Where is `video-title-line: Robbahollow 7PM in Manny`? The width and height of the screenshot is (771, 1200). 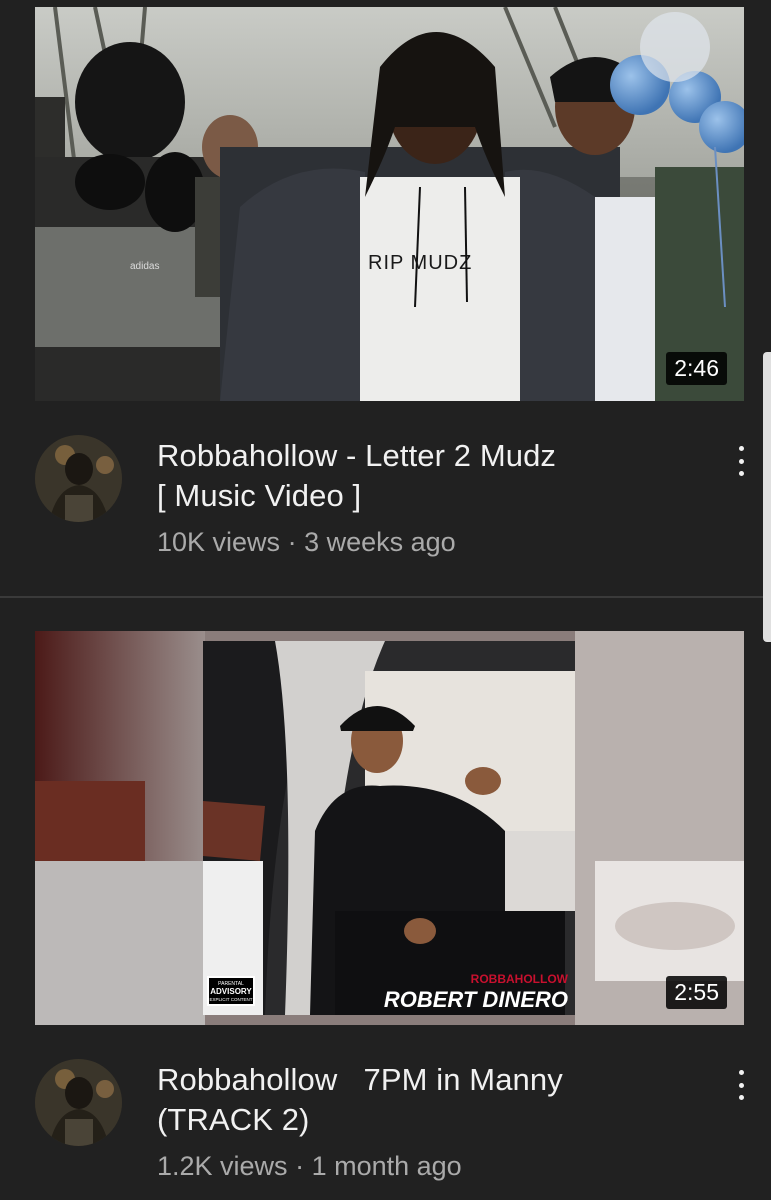 video-title-line: Robbahollow 7PM in Manny is located at coordinates (360, 1079).